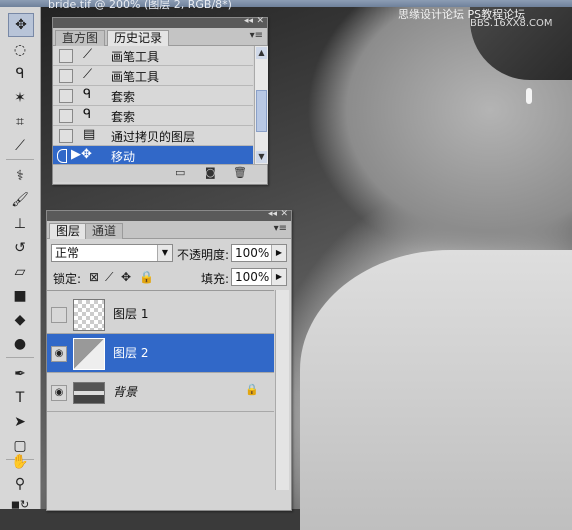  Describe the element at coordinates (160, 314) in the screenshot. I see `layer-row: 图层 1` at that location.